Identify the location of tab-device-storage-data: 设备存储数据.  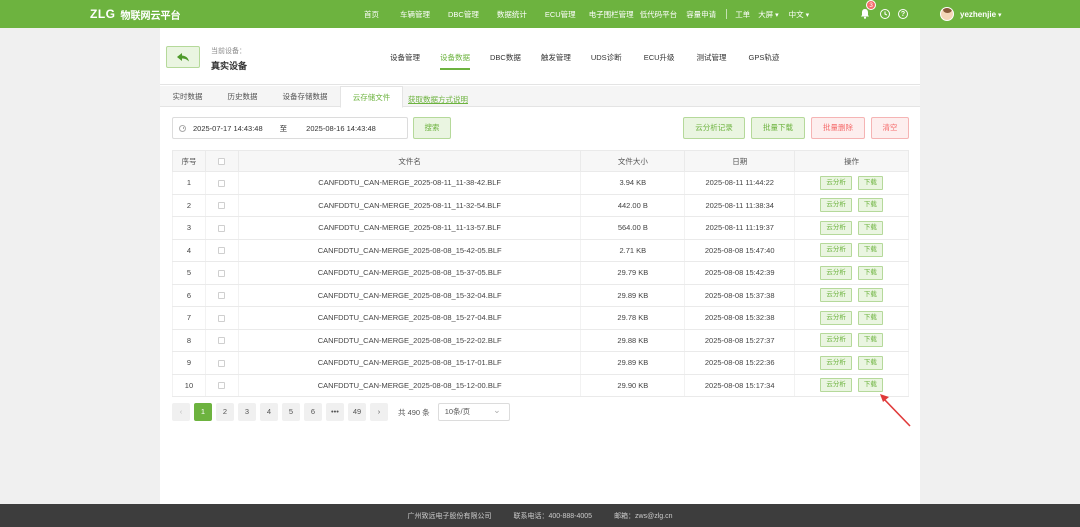
(305, 96).